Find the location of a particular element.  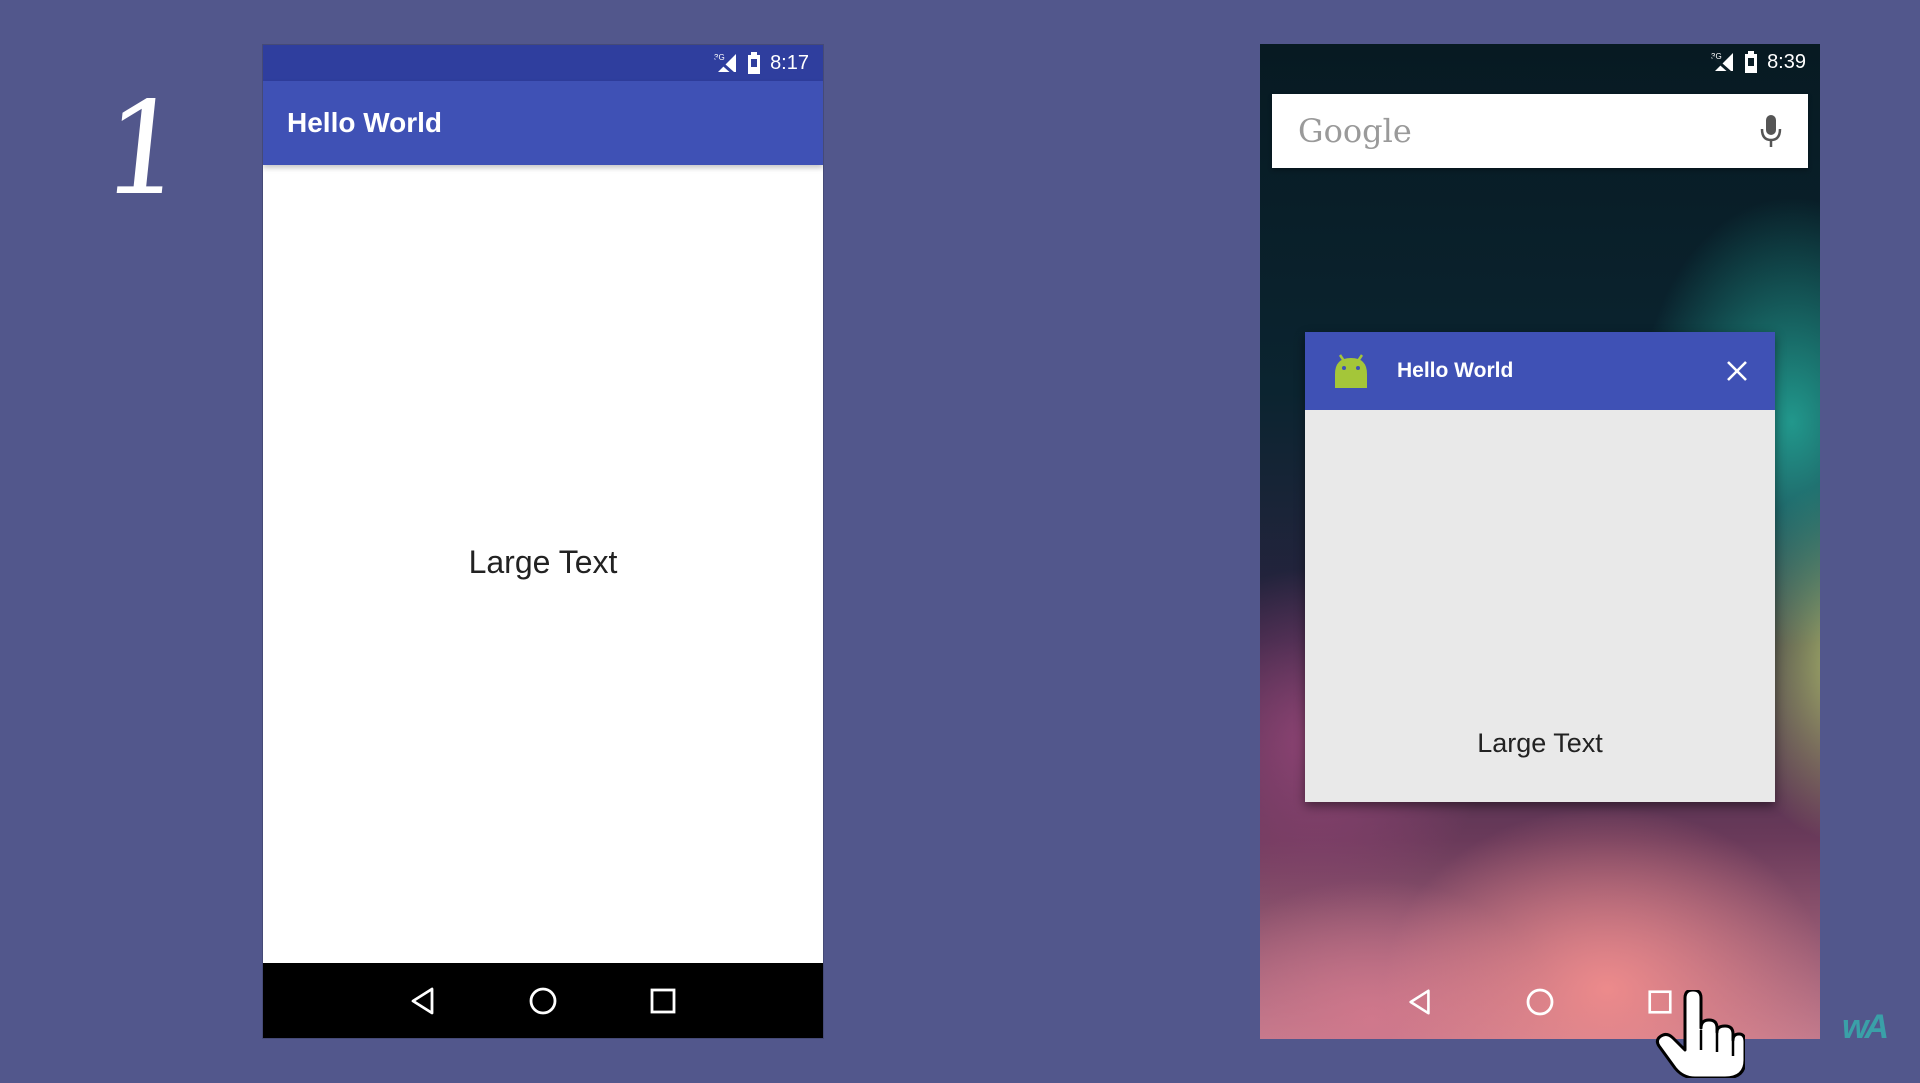

large-text-view: Large Text is located at coordinates (543, 561).